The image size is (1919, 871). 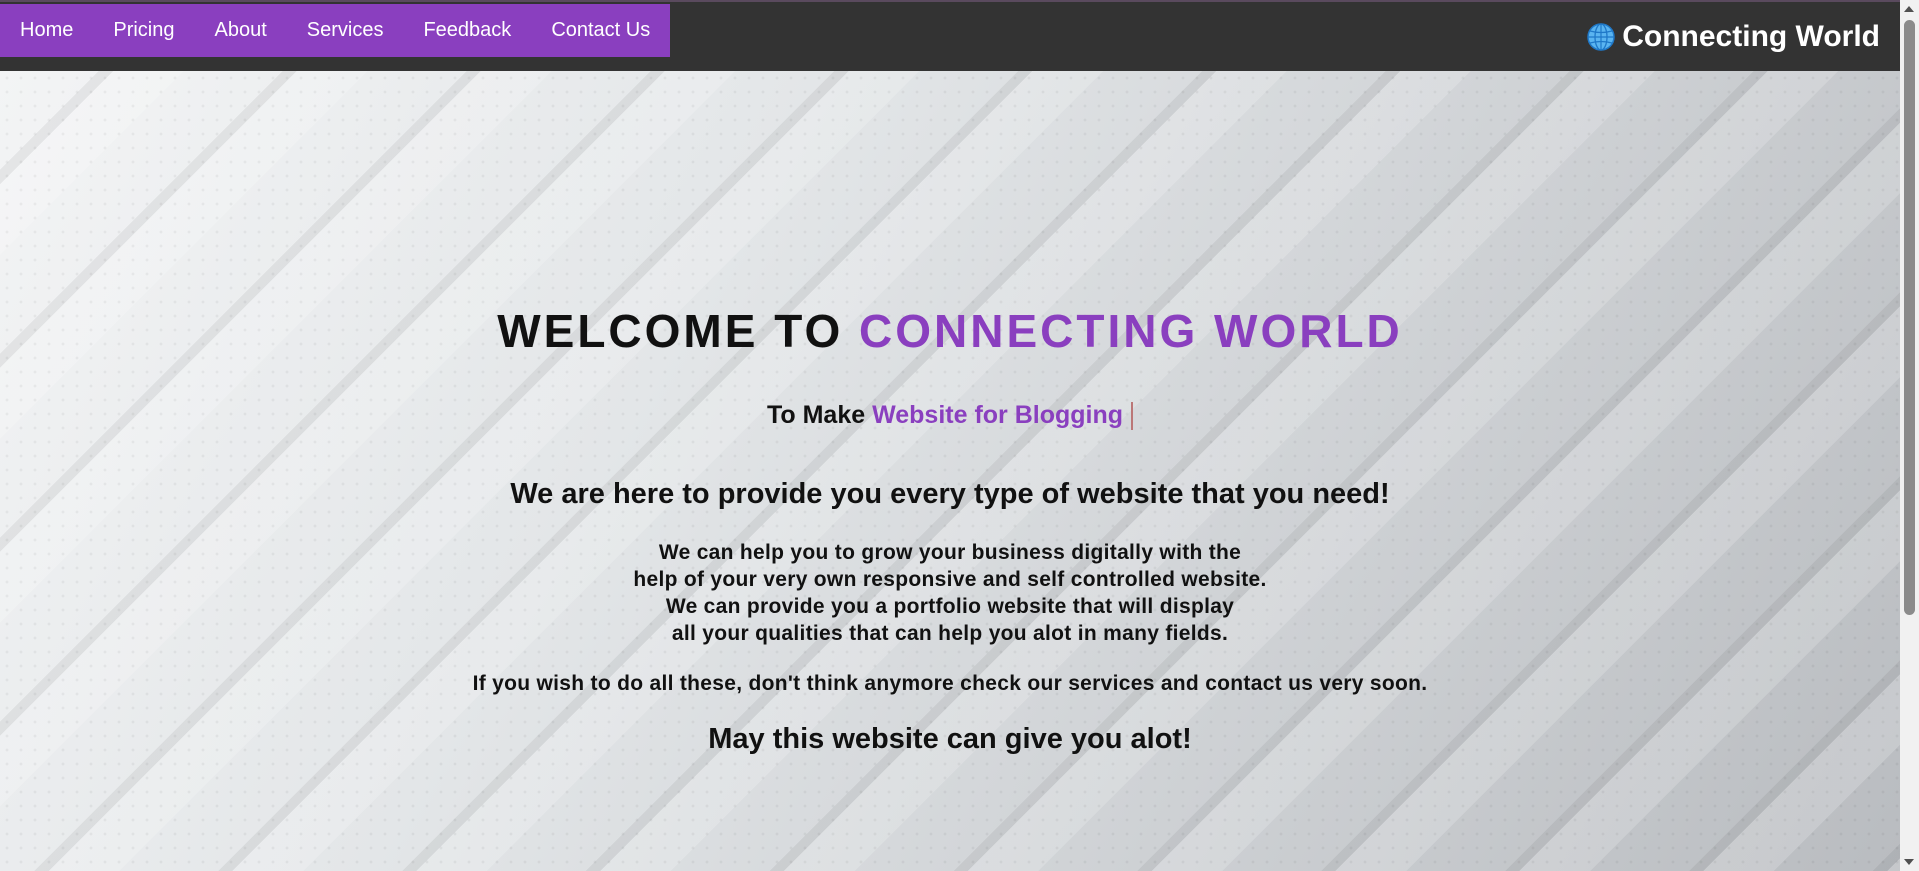 I want to click on nav-contact-us: Contact Us, so click(x=600, y=30).